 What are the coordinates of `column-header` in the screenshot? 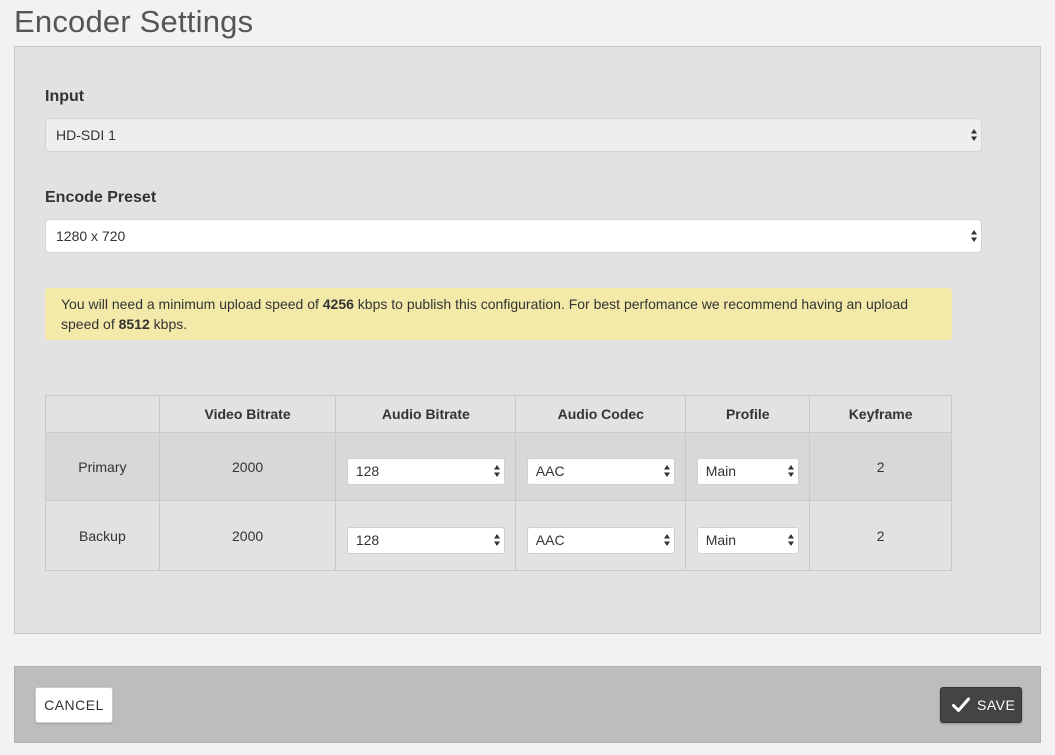 It's located at (102, 414).